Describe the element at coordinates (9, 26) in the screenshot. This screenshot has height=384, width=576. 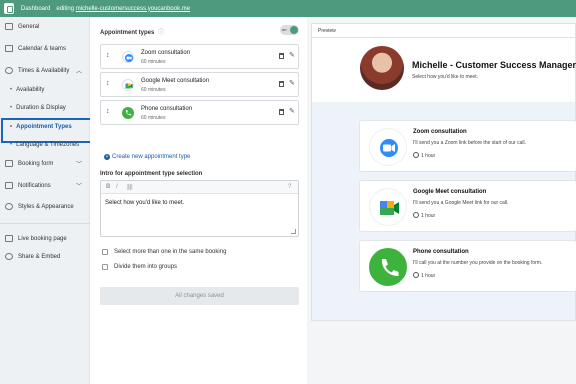
I see `document-icon` at that location.